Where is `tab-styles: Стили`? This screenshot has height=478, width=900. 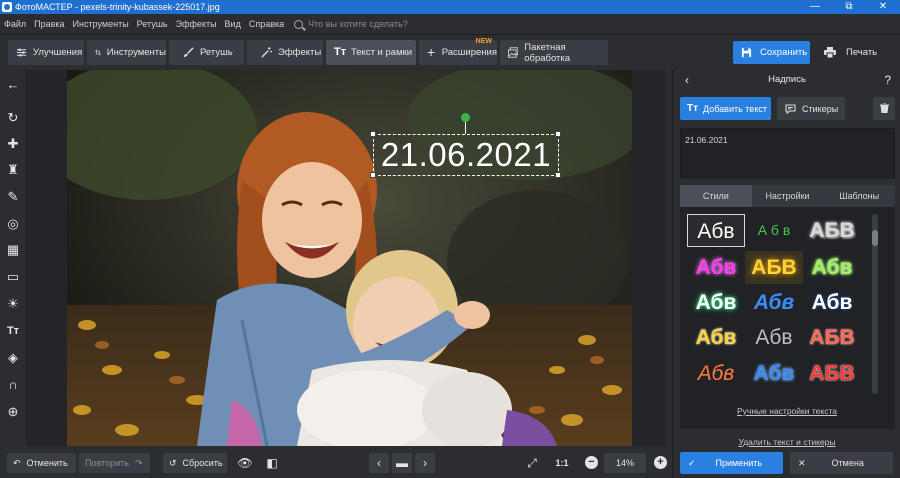 tab-styles: Стили is located at coordinates (716, 196).